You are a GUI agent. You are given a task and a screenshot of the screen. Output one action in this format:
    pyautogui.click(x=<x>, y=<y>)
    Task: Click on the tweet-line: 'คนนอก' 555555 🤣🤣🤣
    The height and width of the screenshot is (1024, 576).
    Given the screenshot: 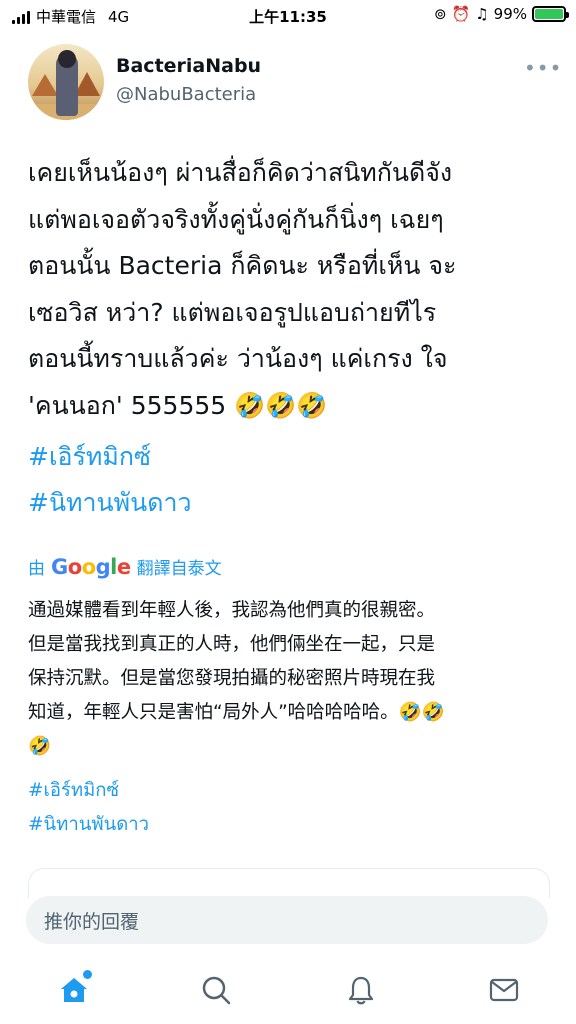 What is the action you would take?
    pyautogui.click(x=178, y=405)
    